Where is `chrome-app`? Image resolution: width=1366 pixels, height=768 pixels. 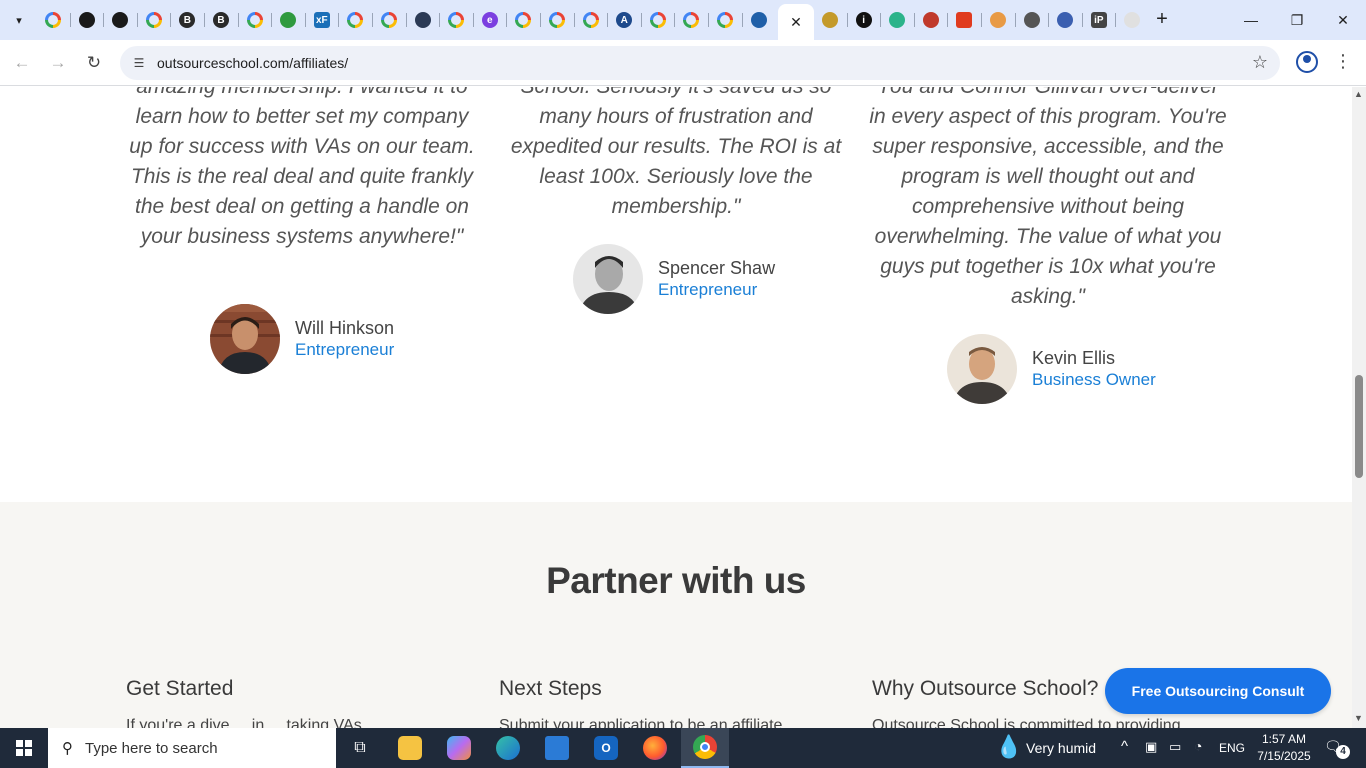 chrome-app is located at coordinates (705, 748).